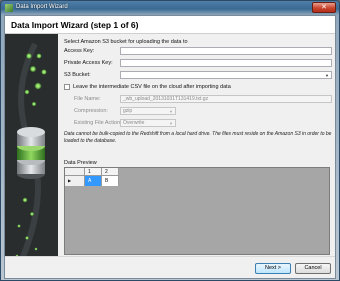 This screenshot has height=281, width=340. What do you see at coordinates (80, 163) in the screenshot?
I see `data-preview-label: Data Preview` at bounding box center [80, 163].